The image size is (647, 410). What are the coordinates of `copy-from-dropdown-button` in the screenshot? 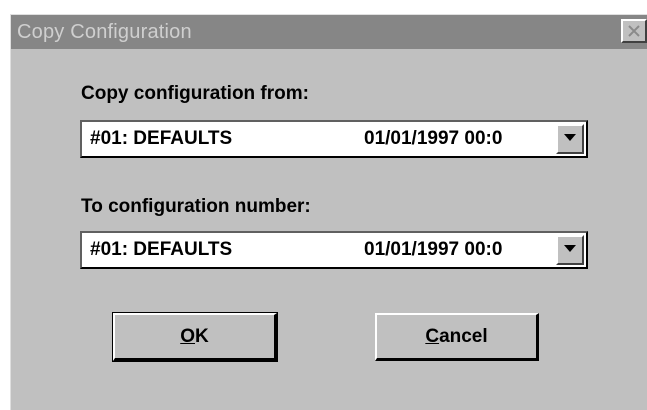 It's located at (570, 139).